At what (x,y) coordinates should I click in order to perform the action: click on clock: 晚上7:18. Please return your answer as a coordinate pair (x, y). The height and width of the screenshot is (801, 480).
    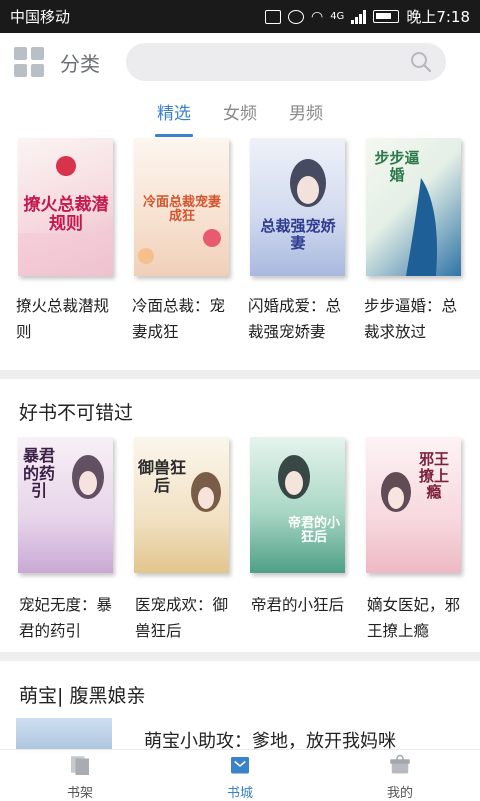
    Looking at the image, I should click on (438, 17).